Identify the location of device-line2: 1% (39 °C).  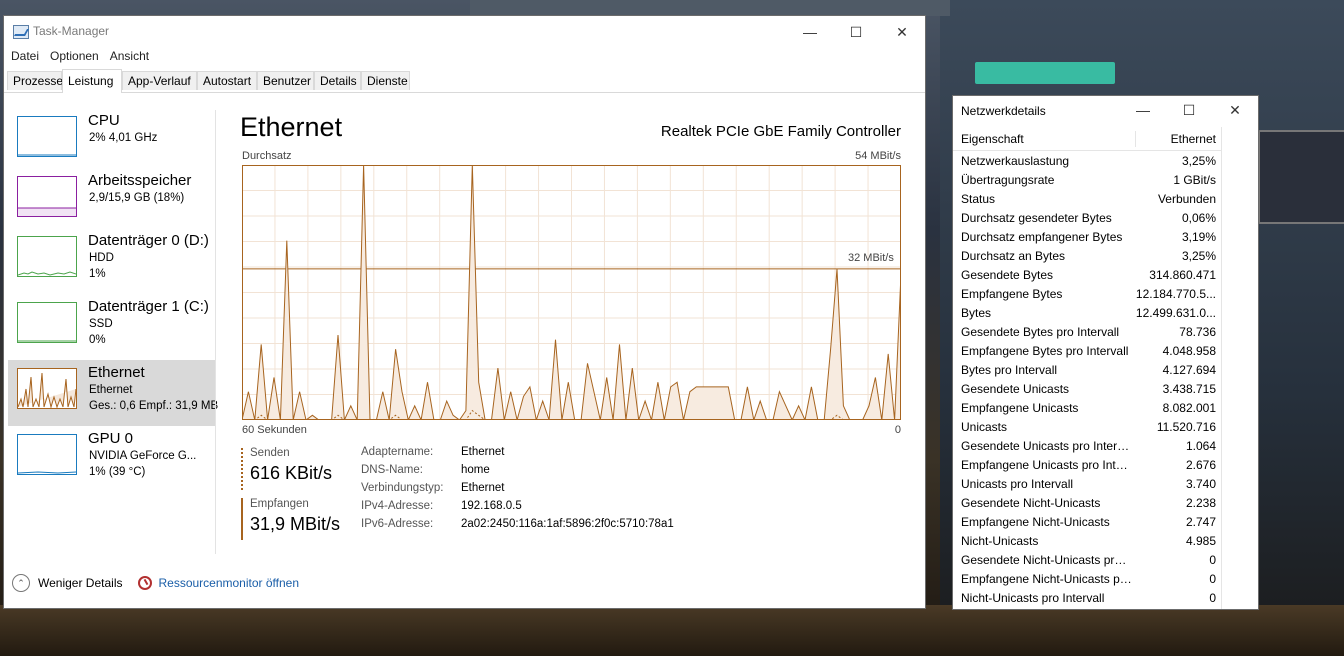
(117, 472).